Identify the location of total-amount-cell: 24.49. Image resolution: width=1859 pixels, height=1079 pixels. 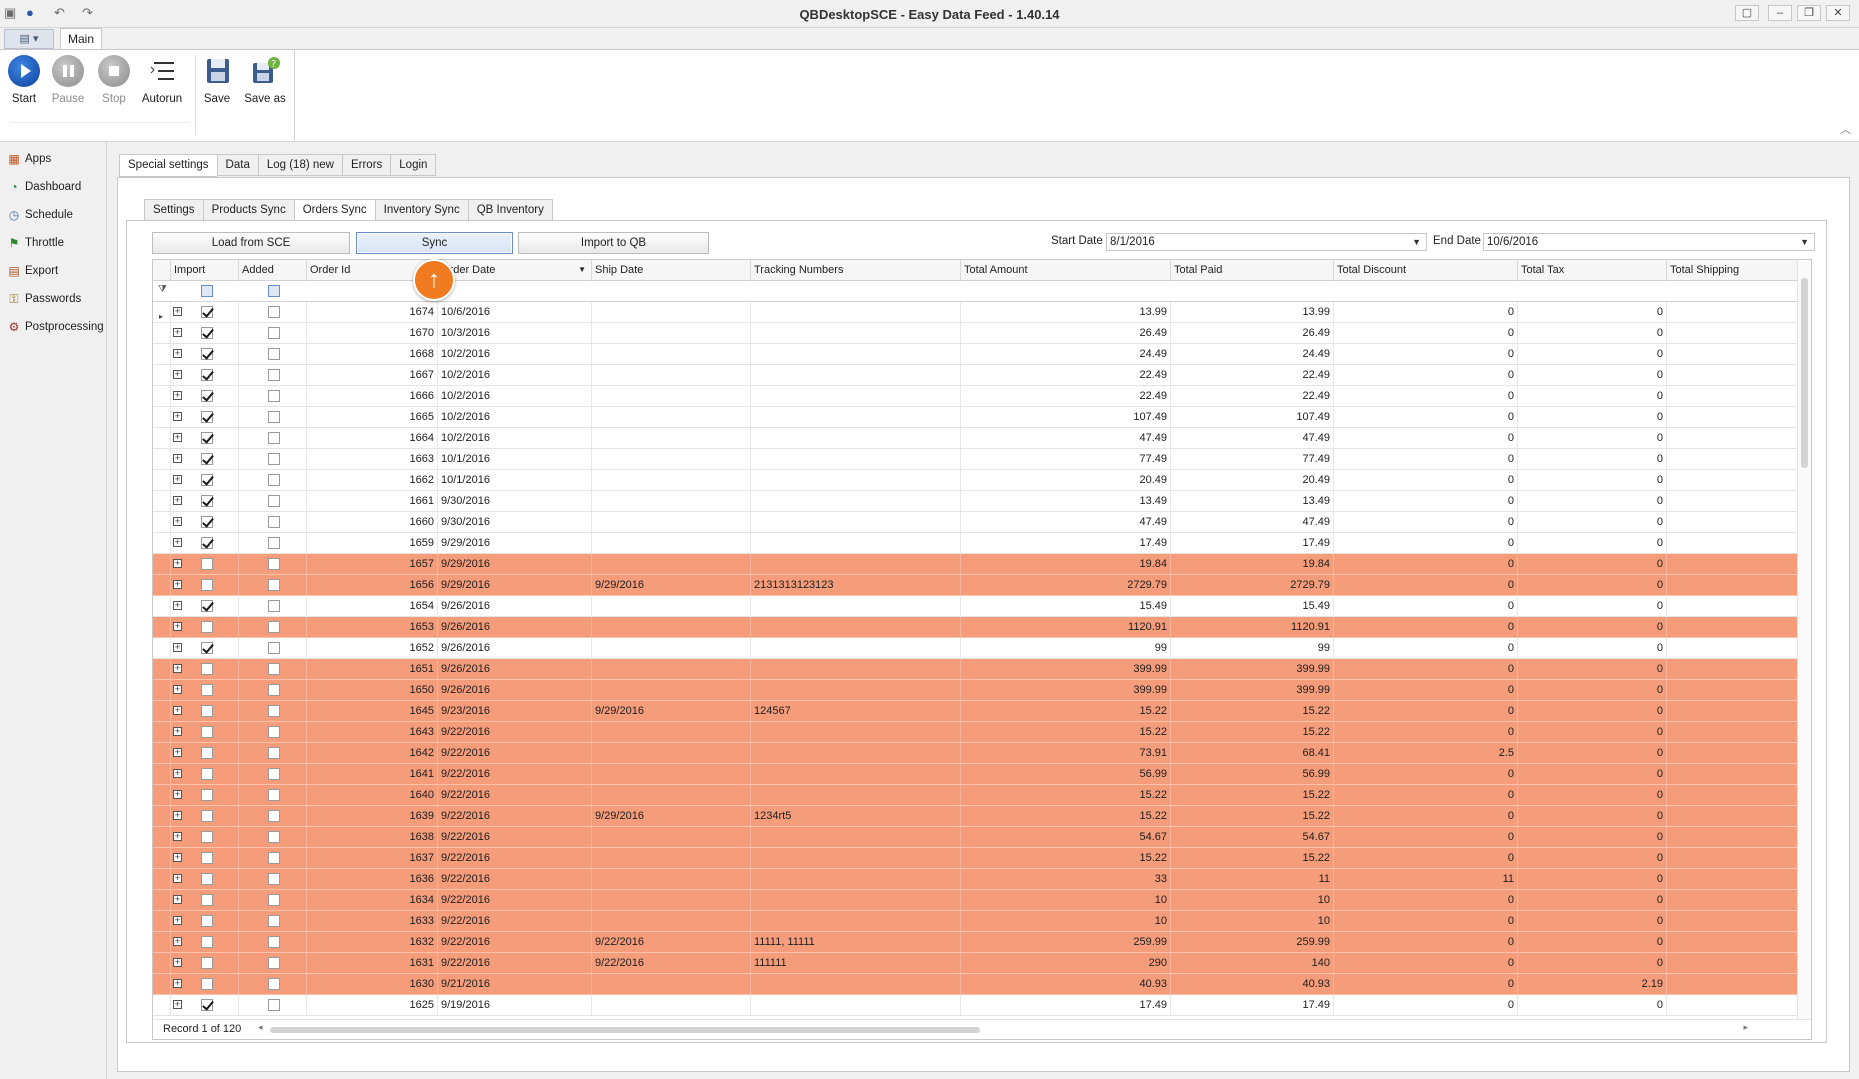
(1066, 354).